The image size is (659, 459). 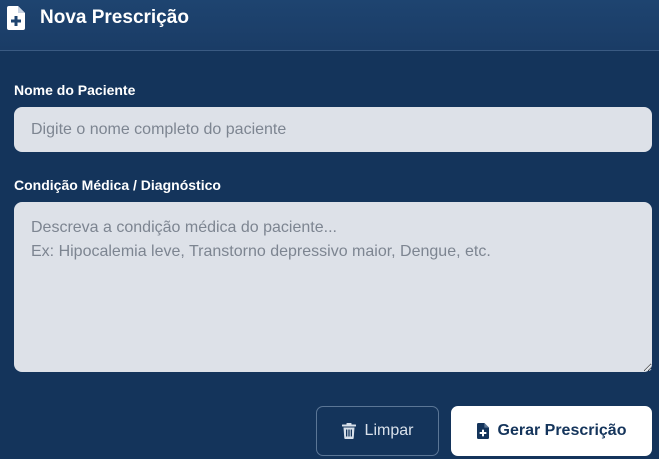 What do you see at coordinates (348, 431) in the screenshot?
I see `trash-icon` at bounding box center [348, 431].